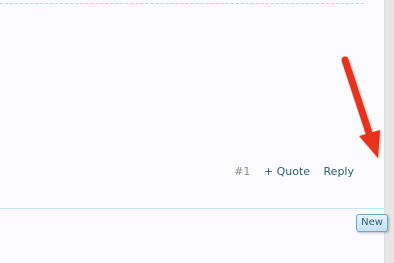 Image resolution: width=394 pixels, height=263 pixels. What do you see at coordinates (372, 223) in the screenshot?
I see `new-post-badge: New` at bounding box center [372, 223].